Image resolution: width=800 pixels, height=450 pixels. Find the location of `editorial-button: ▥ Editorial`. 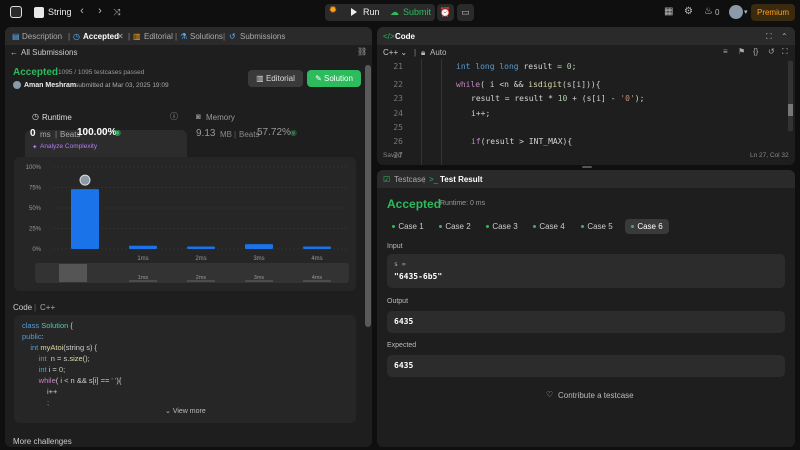

editorial-button: ▥ Editorial is located at coordinates (275, 78).